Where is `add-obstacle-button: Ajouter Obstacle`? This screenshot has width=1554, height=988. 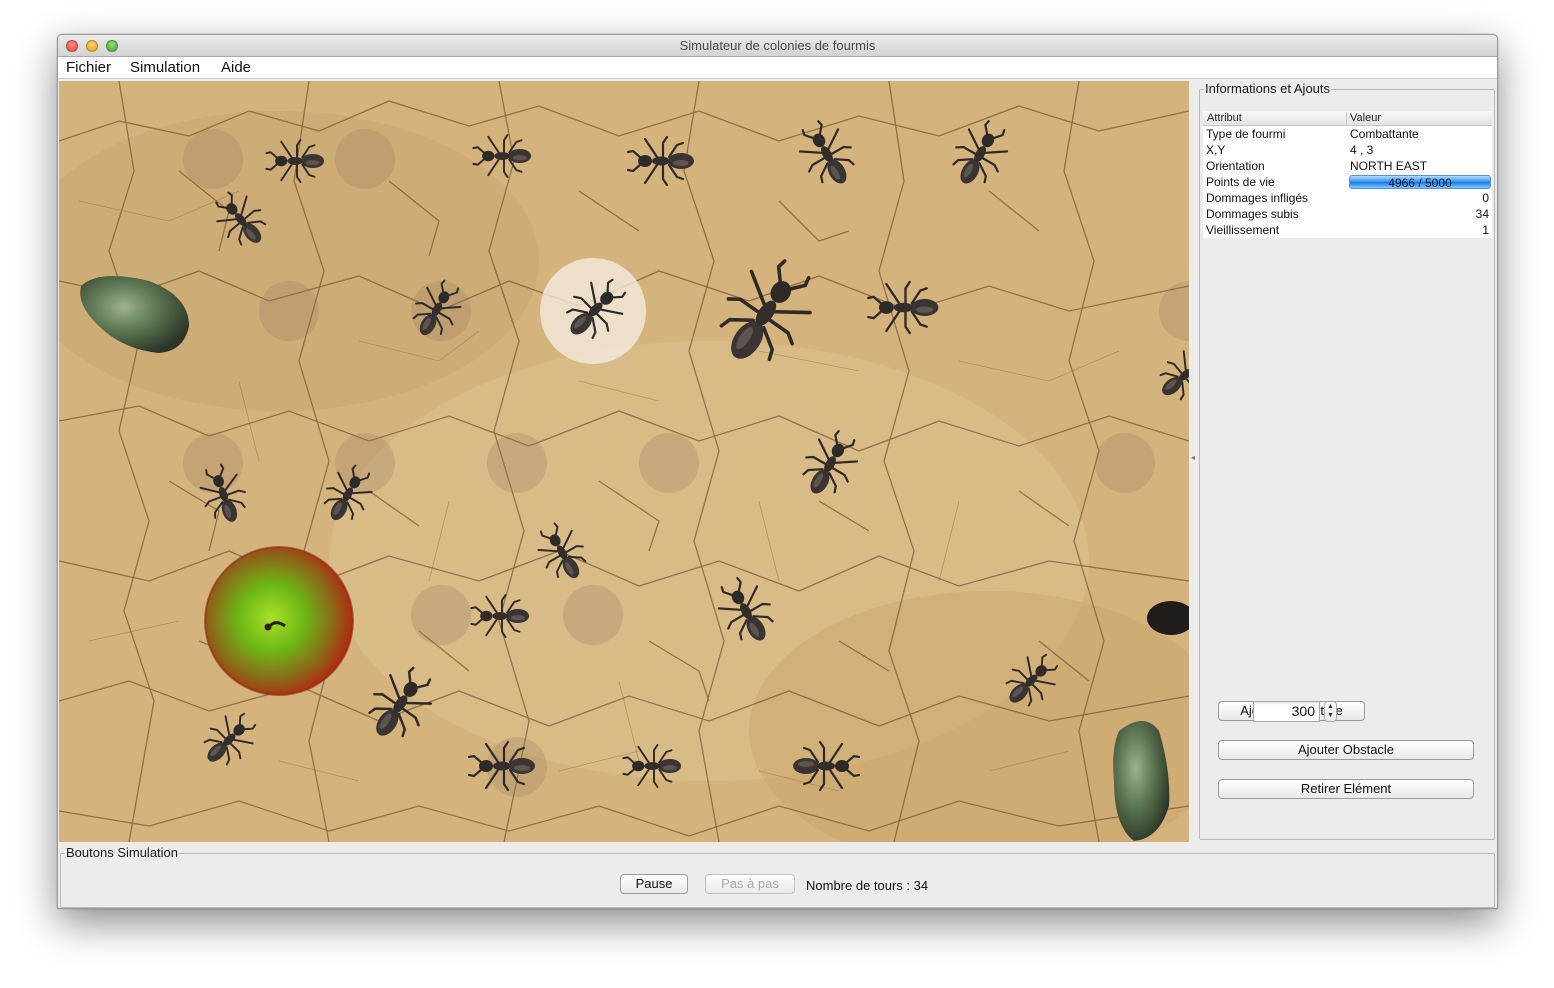 add-obstacle-button: Ajouter Obstacle is located at coordinates (1346, 750).